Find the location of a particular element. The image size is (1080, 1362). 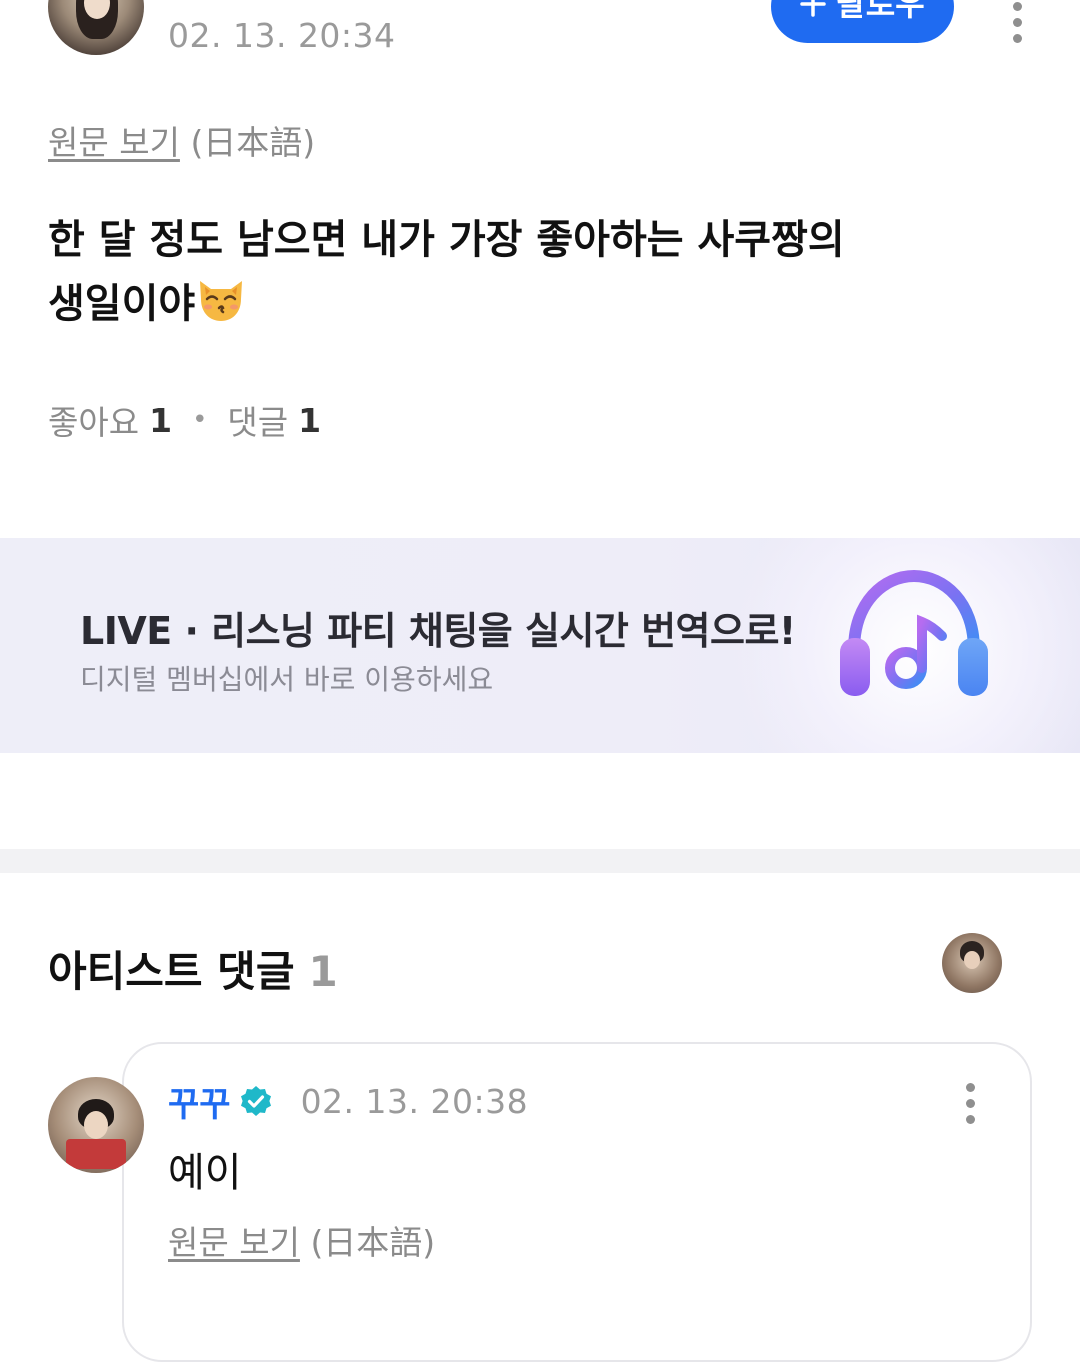

post-stats: 좋아요 1 • 댓글 1 is located at coordinates (184, 420).